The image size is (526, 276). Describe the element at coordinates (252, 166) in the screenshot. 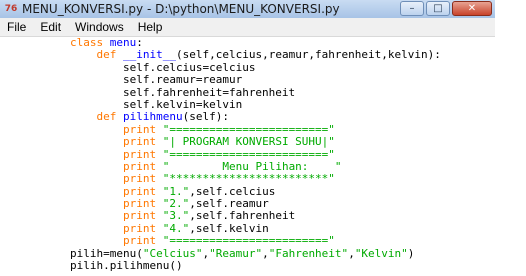

I see `code-token: " Menu Pilihan: "` at that location.